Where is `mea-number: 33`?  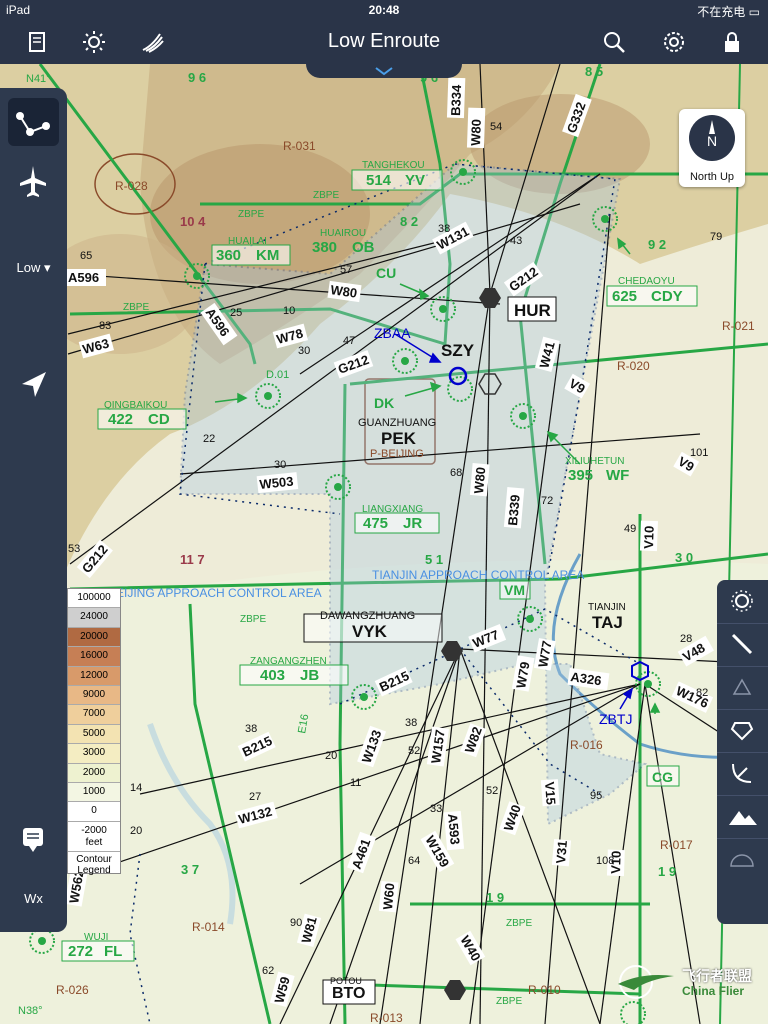
mea-number: 33 is located at coordinates (436, 809).